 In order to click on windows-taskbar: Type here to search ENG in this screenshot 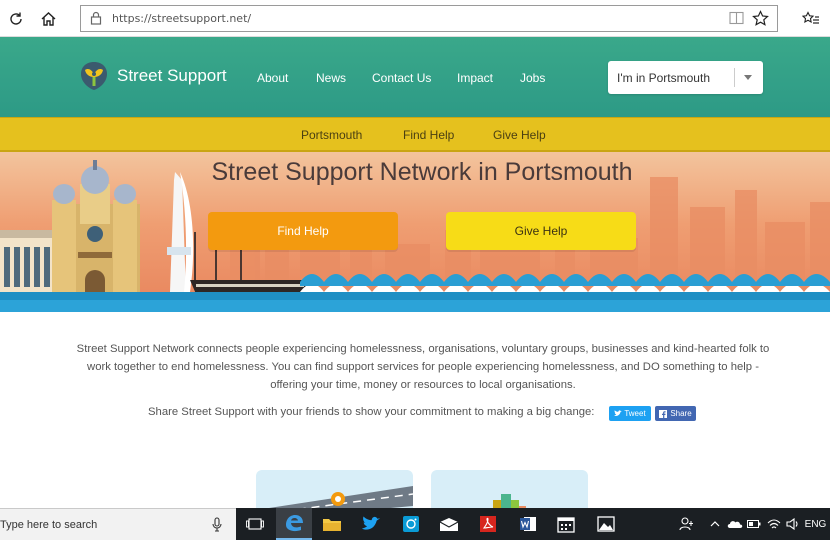, I will do `click(415, 524)`.